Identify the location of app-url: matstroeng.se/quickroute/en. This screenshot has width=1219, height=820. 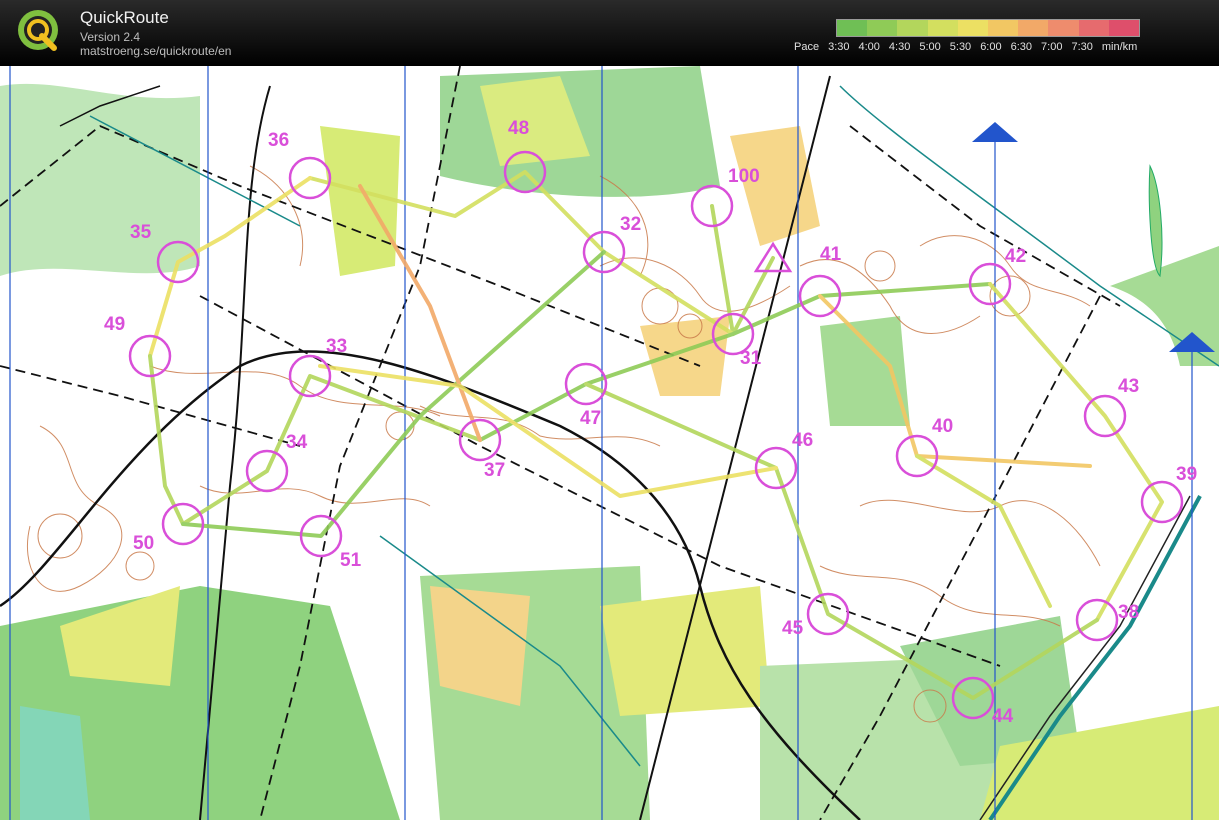
(155, 51).